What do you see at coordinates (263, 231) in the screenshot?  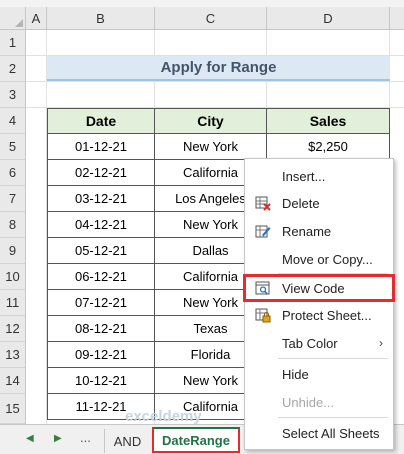 I see `rename-icon` at bounding box center [263, 231].